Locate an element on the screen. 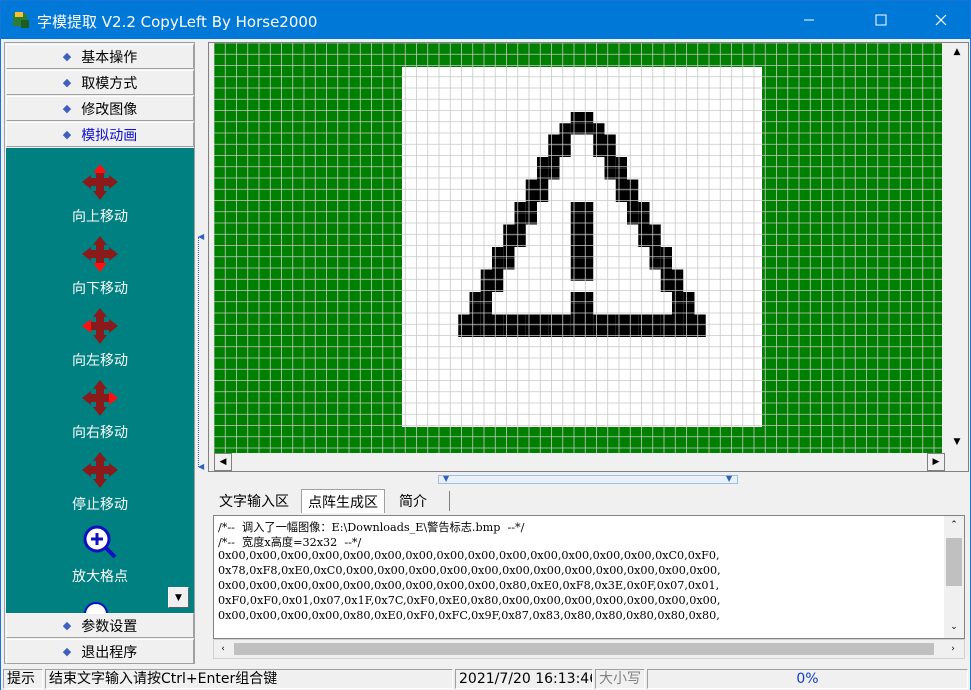  bottom-tabs: 文字输入区 点阵生成区 简介 is located at coordinates (363, 501).